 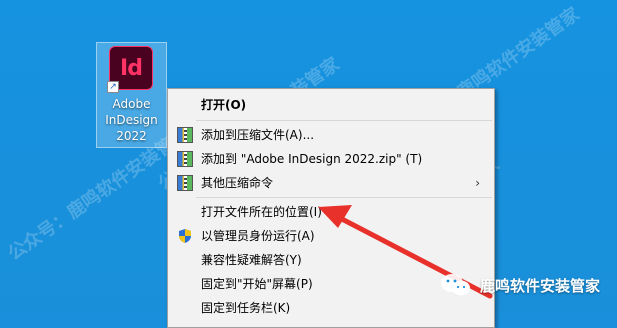 What do you see at coordinates (405, 252) in the screenshot?
I see `annotation-arrow` at bounding box center [405, 252].